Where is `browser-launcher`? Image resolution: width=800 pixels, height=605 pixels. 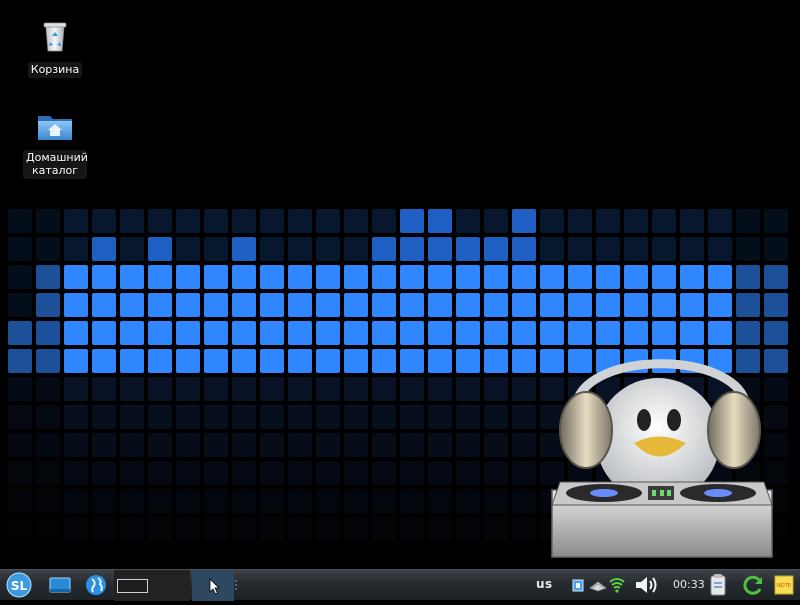
browser-launcher is located at coordinates (96, 585).